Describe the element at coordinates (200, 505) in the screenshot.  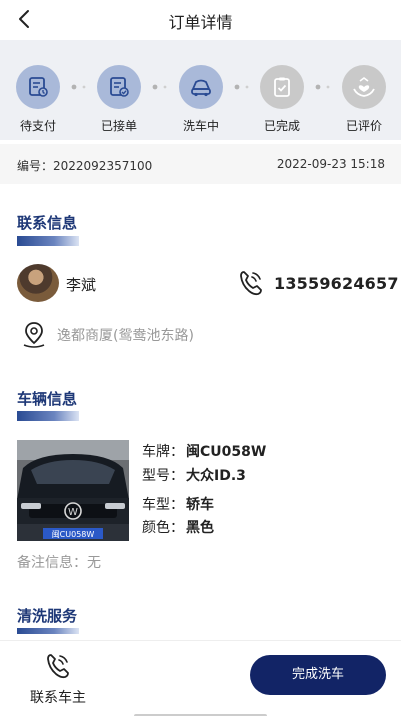
I see `car-type: 轿车` at that location.